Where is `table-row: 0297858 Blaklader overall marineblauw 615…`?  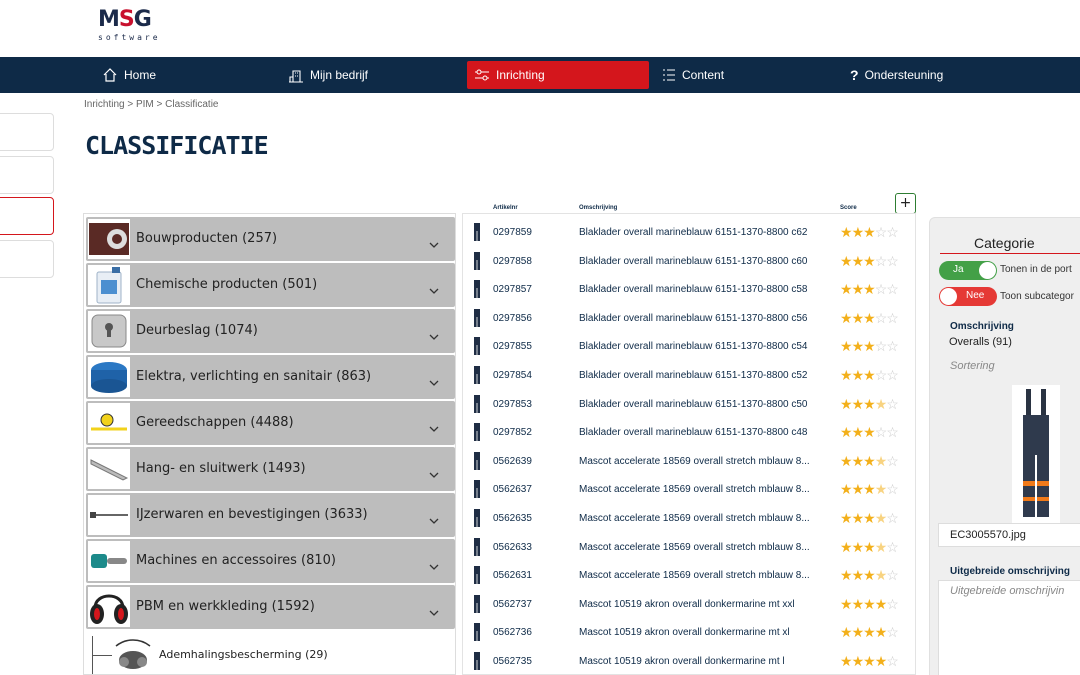
table-row: 0297858 Blaklader overall marineblauw 615… is located at coordinates (689, 261).